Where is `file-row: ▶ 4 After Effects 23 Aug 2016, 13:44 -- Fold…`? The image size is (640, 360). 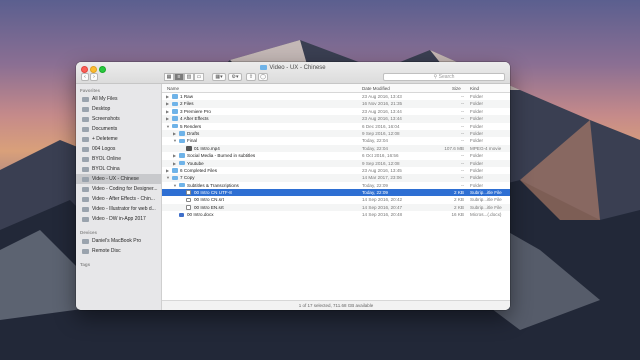 file-row: ▶ 4 After Effects 23 Aug 2016, 13:44 -- Fold… is located at coordinates (336, 119).